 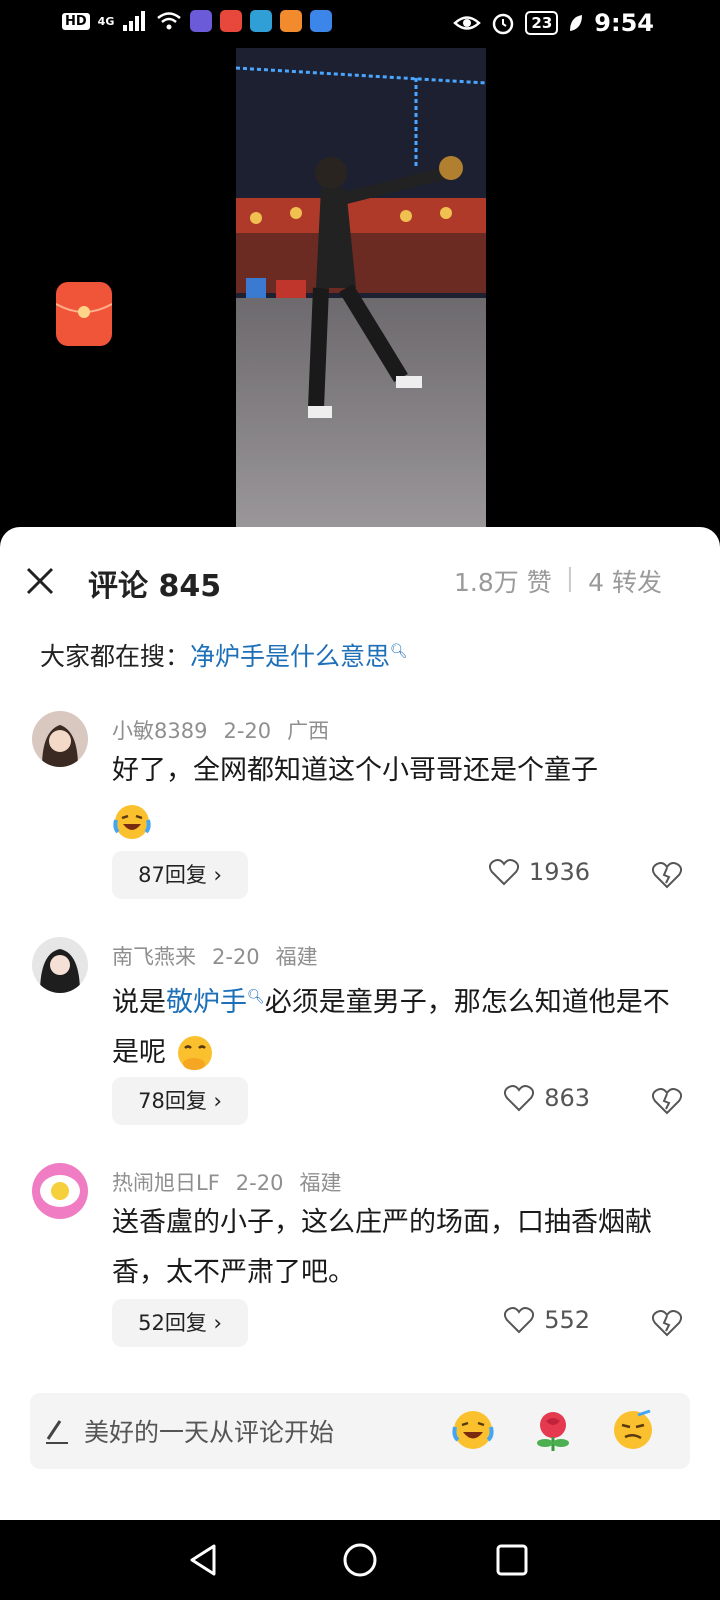 I want to click on eye-icon, so click(x=467, y=23).